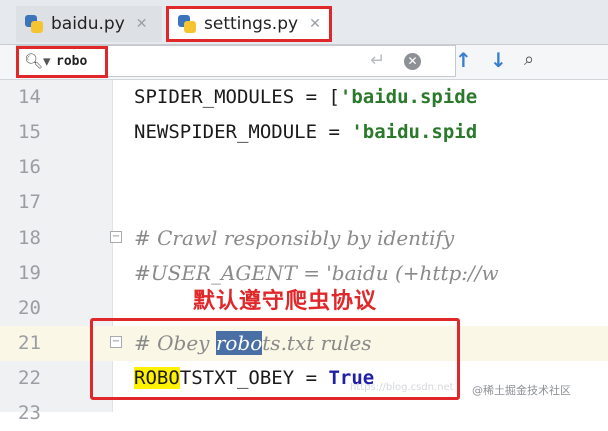 The width and height of the screenshot is (608, 431). What do you see at coordinates (463, 60) in the screenshot?
I see `up-arrow-icon: ↑` at bounding box center [463, 60].